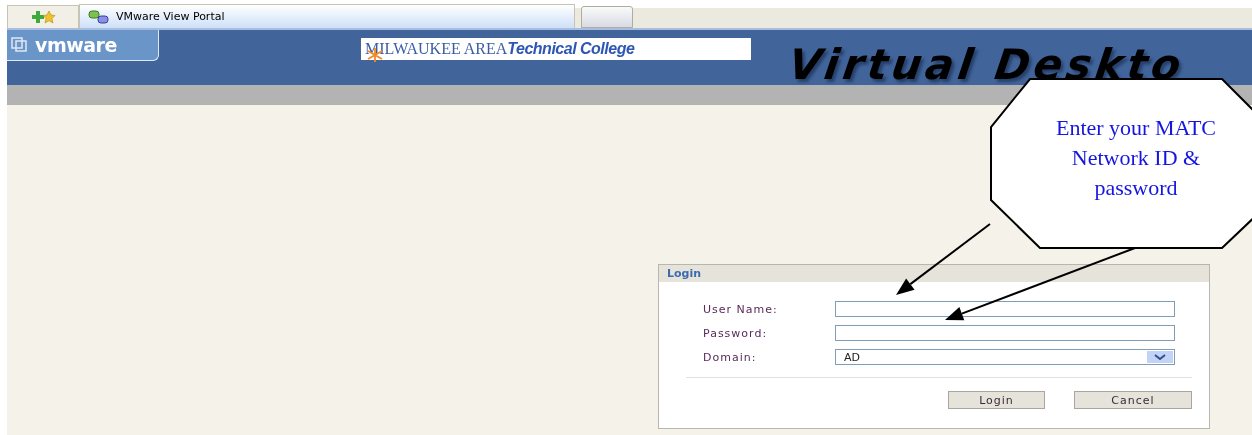 The image size is (1252, 435). I want to click on field-label: Password:, so click(736, 333).